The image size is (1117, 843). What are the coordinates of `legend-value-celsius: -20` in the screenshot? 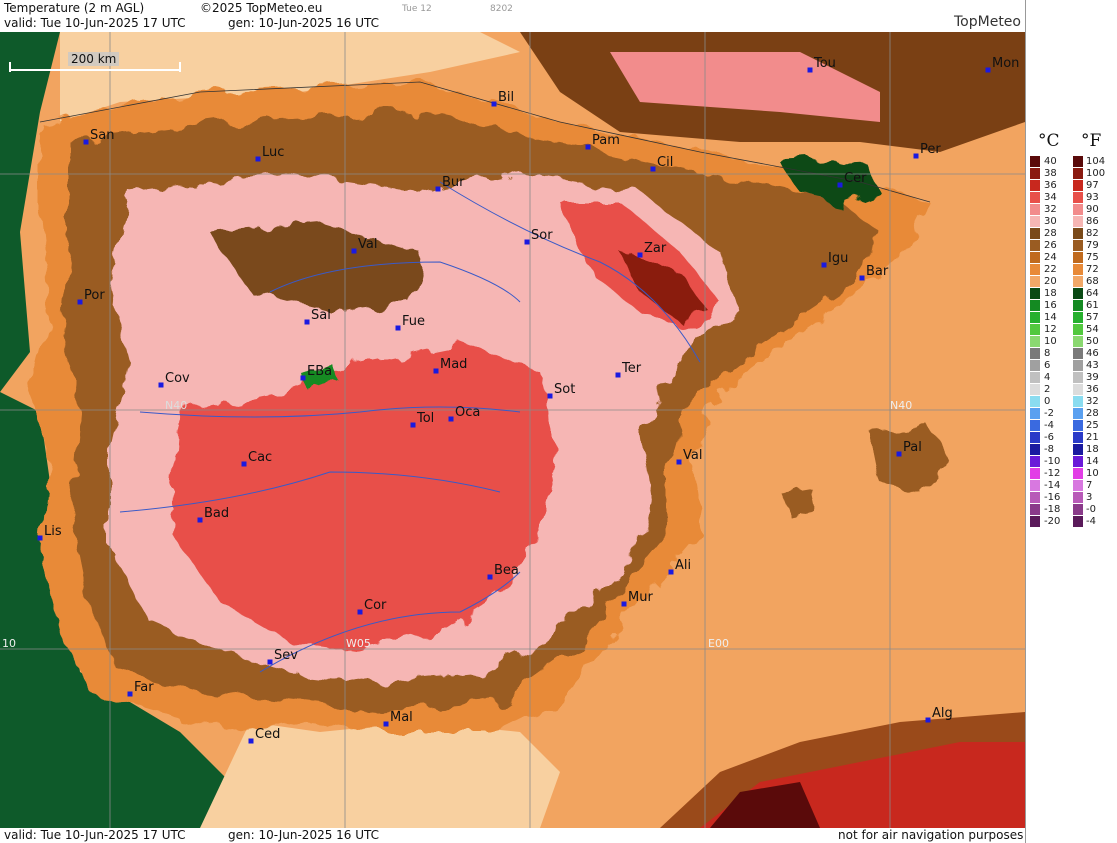 It's located at (1052, 521).